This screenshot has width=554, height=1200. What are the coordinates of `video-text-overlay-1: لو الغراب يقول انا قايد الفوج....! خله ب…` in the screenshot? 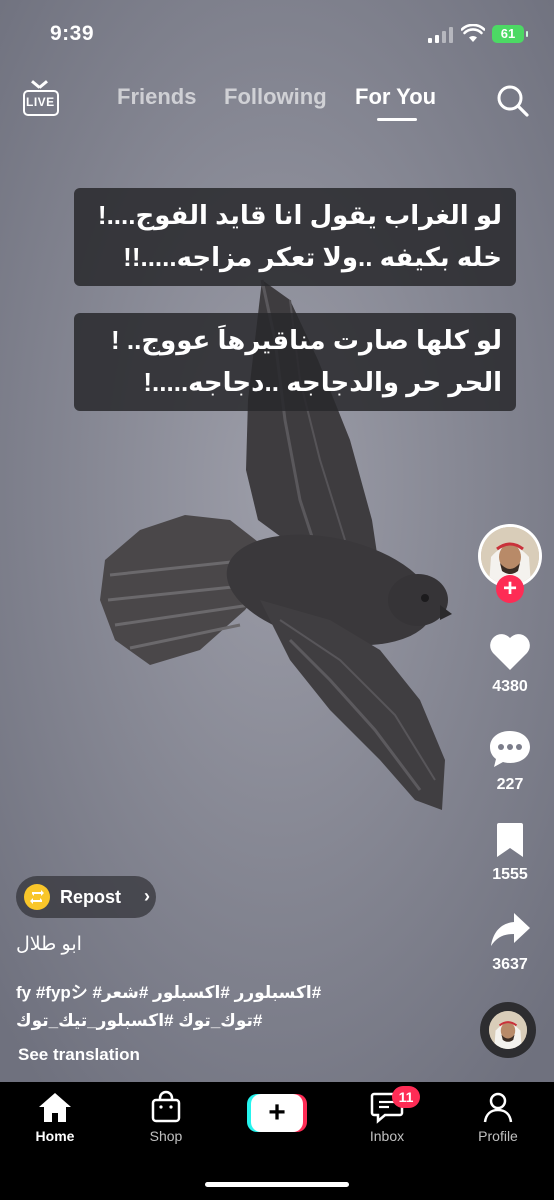 It's located at (295, 237).